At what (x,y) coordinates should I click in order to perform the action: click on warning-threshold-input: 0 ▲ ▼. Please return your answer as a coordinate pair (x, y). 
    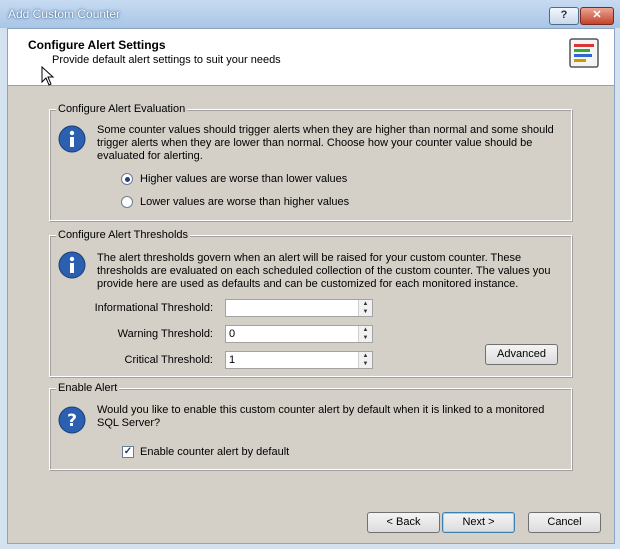
    Looking at the image, I should click on (299, 334).